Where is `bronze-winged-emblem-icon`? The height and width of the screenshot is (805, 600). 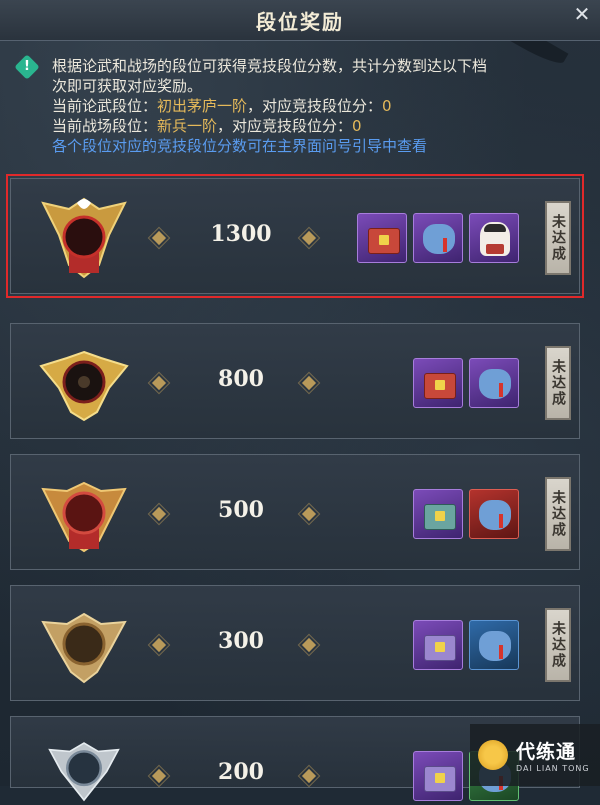 bronze-winged-emblem-icon is located at coordinates (84, 648).